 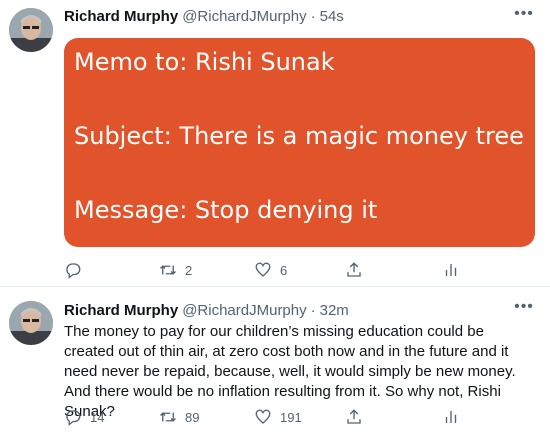 What do you see at coordinates (332, 16) in the screenshot?
I see `timestamp: 54s` at bounding box center [332, 16].